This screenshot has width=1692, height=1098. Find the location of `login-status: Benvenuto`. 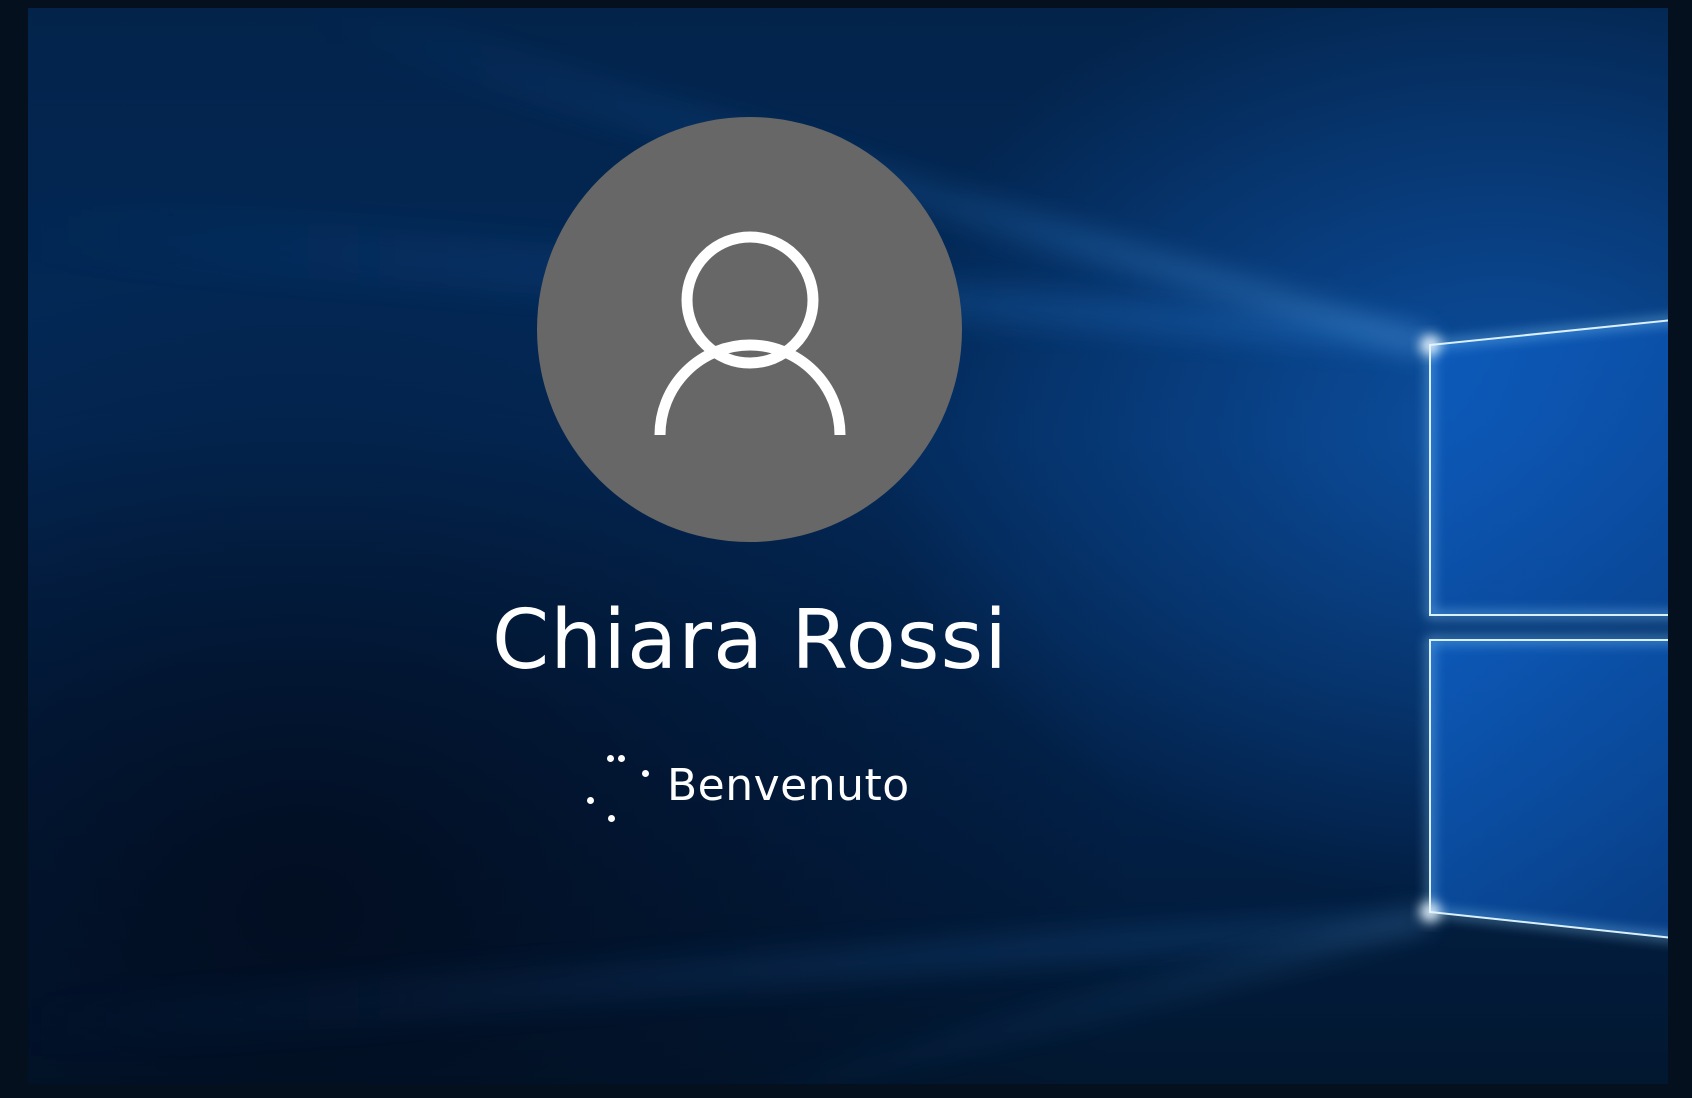

login-status: Benvenuto is located at coordinates (745, 785).